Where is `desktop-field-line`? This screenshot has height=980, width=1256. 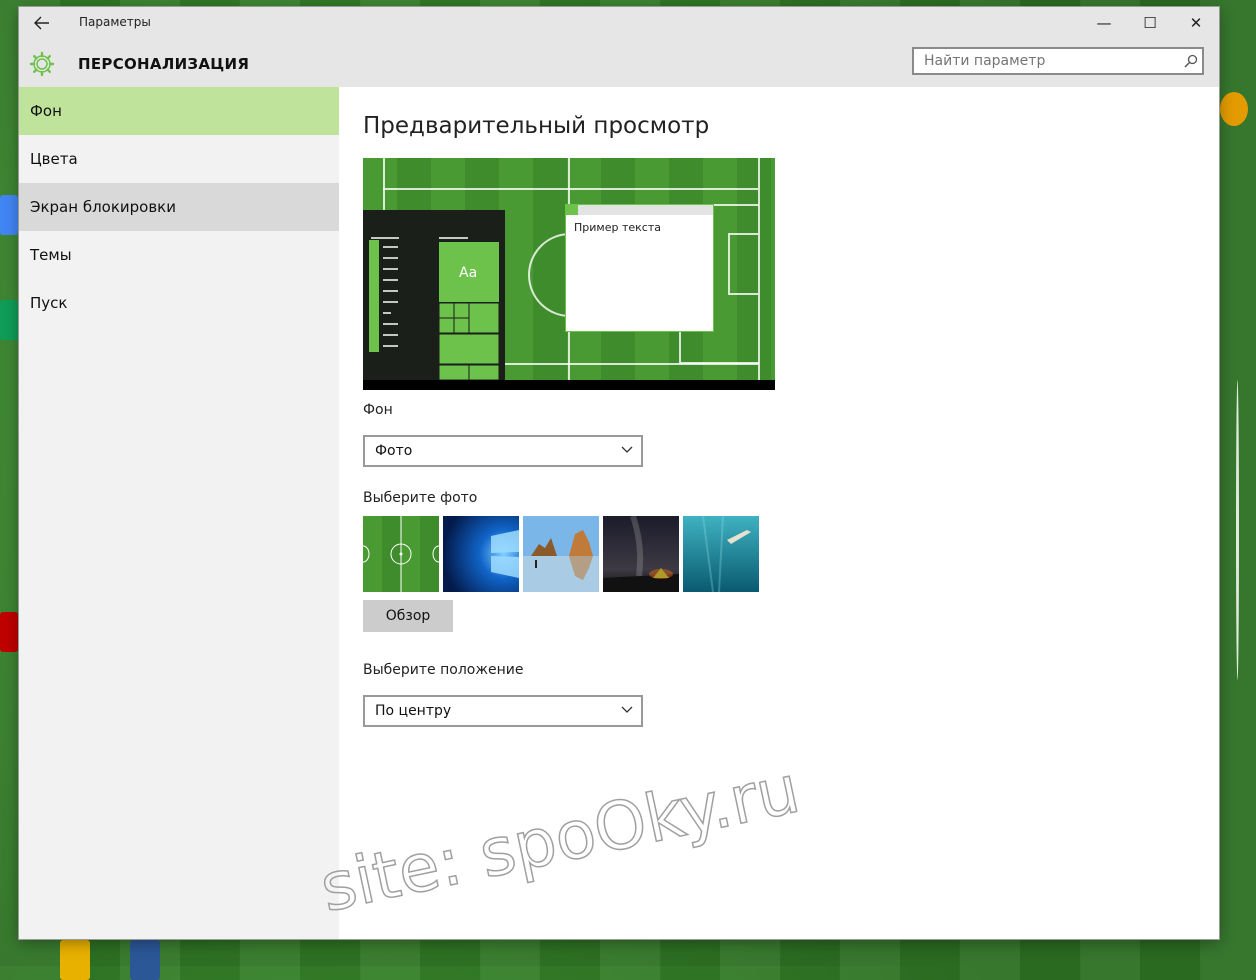
desktop-field-line is located at coordinates (1237, 530).